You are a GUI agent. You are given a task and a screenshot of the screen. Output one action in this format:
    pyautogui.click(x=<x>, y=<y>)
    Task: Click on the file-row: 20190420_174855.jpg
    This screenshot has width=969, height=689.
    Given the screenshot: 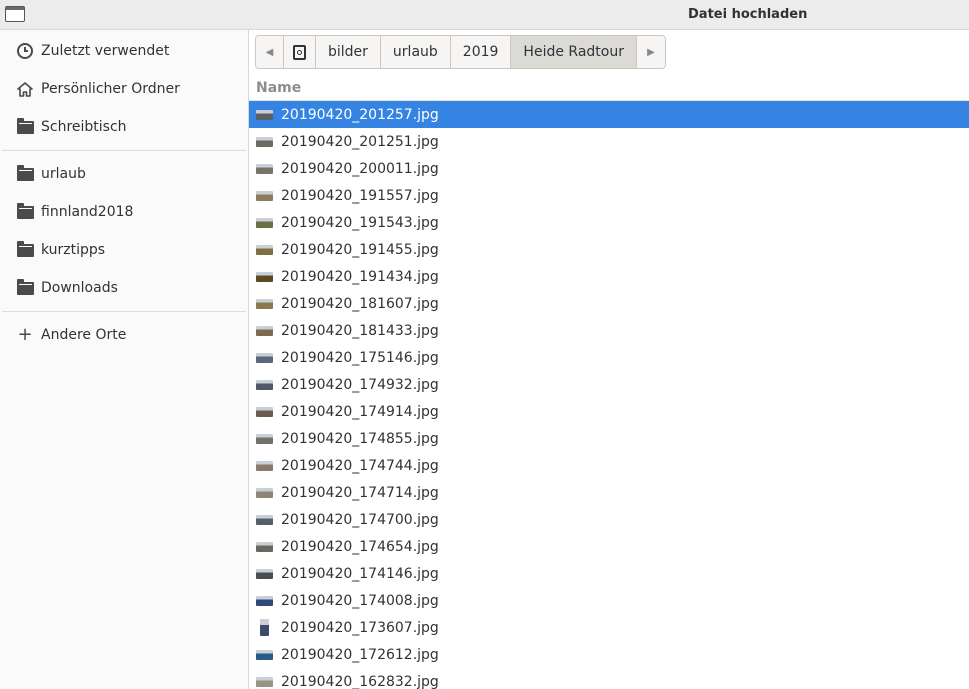 What is the action you would take?
    pyautogui.click(x=609, y=438)
    